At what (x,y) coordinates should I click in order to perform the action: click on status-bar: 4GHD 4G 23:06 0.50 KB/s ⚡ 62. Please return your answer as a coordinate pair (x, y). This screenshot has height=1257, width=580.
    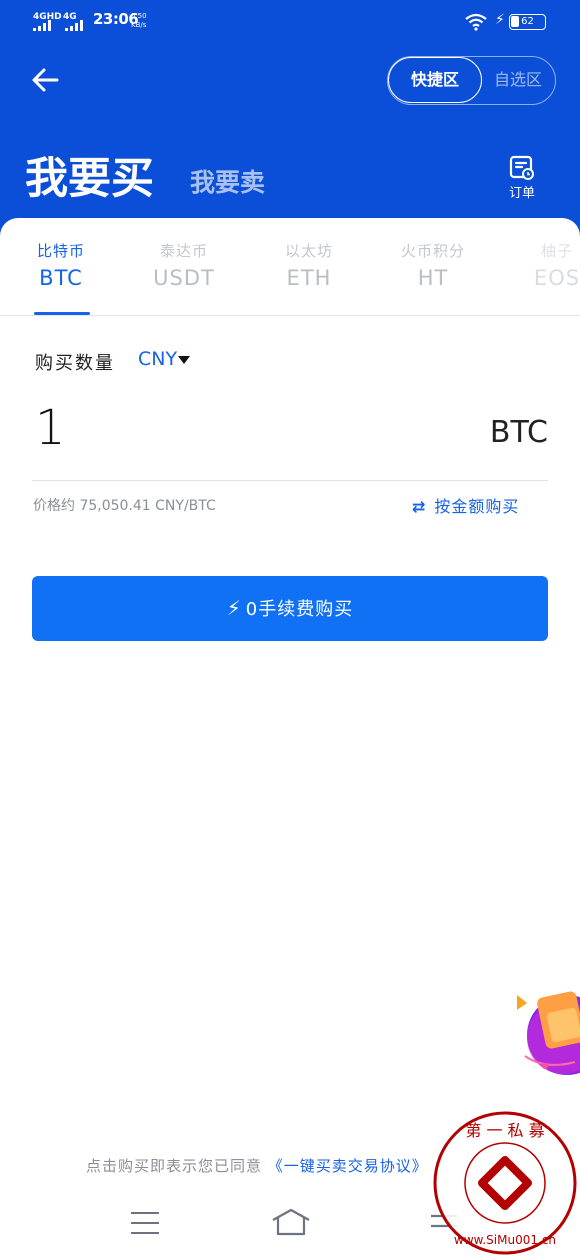
    Looking at the image, I should click on (290, 22).